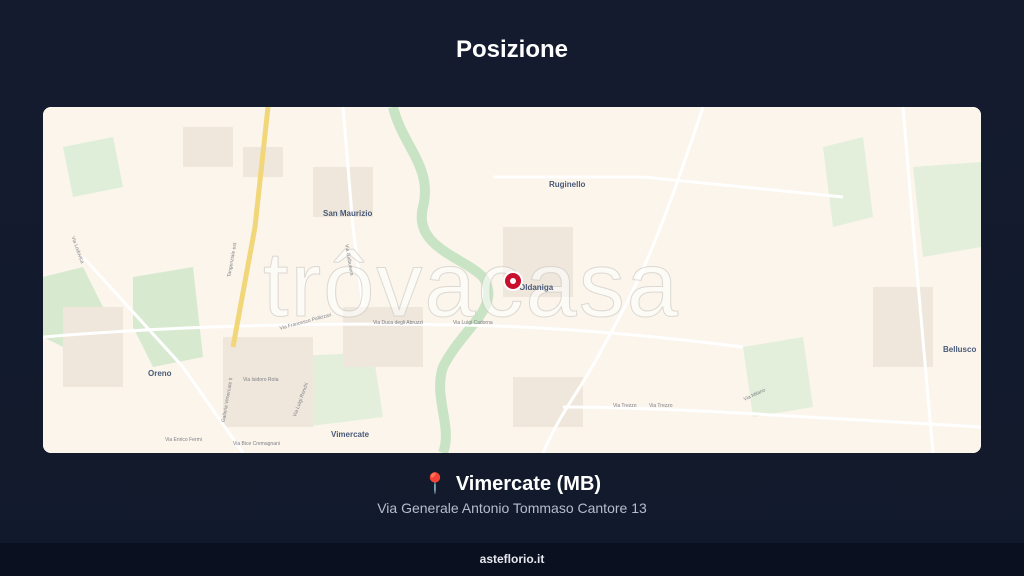  I want to click on location-heading: 📍 Vimercate (MB), so click(512, 483).